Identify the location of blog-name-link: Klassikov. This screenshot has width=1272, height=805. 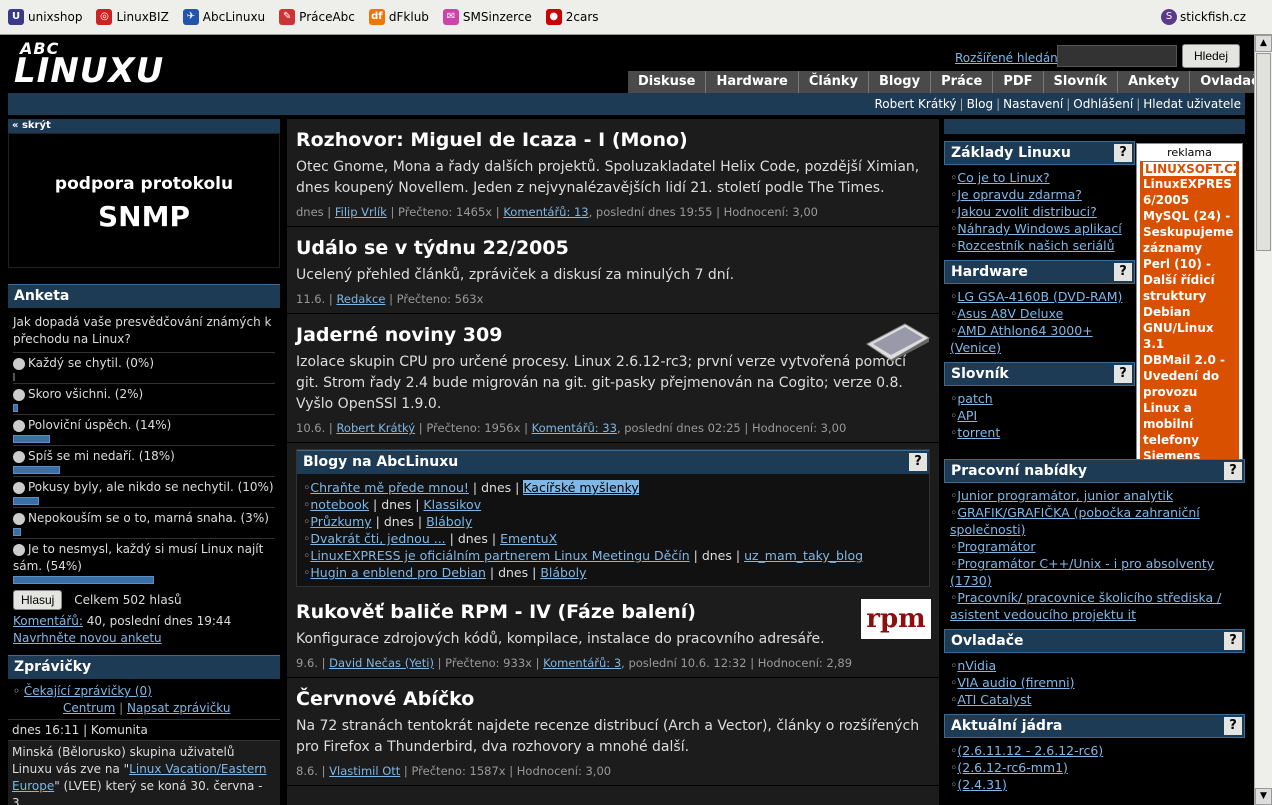
(452, 504).